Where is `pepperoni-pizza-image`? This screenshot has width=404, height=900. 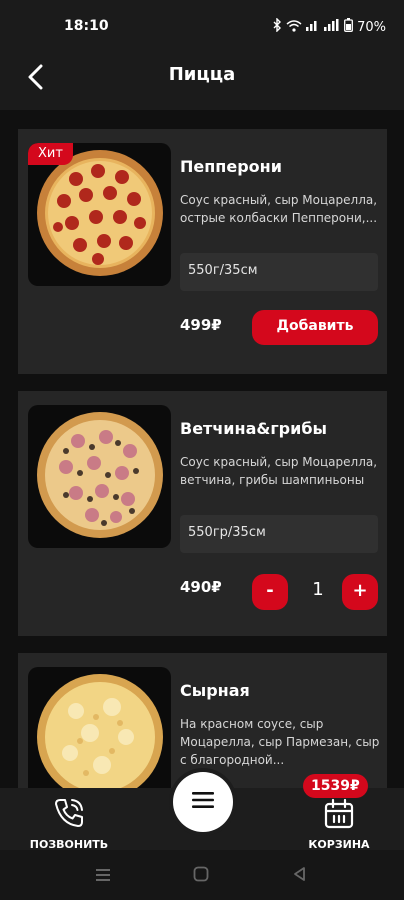
pepperoni-pizza-image is located at coordinates (100, 213).